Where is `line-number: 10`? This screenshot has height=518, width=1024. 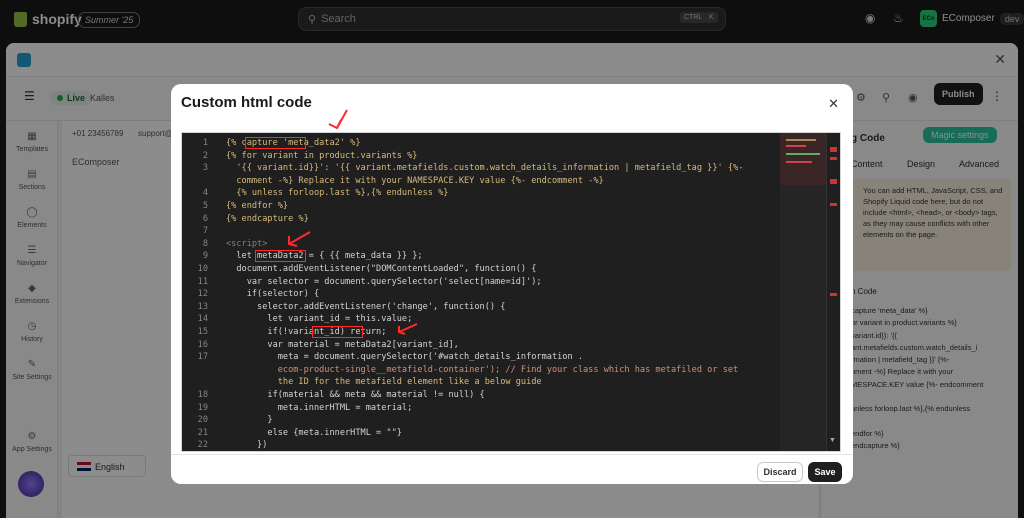
line-number: 10 is located at coordinates (202, 269).